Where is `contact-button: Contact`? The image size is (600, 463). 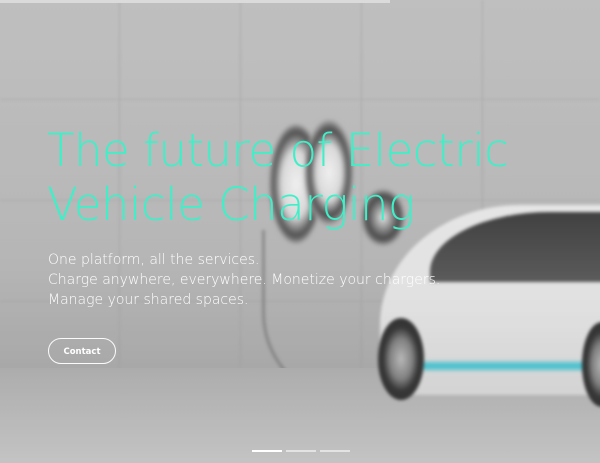 contact-button: Contact is located at coordinates (82, 351).